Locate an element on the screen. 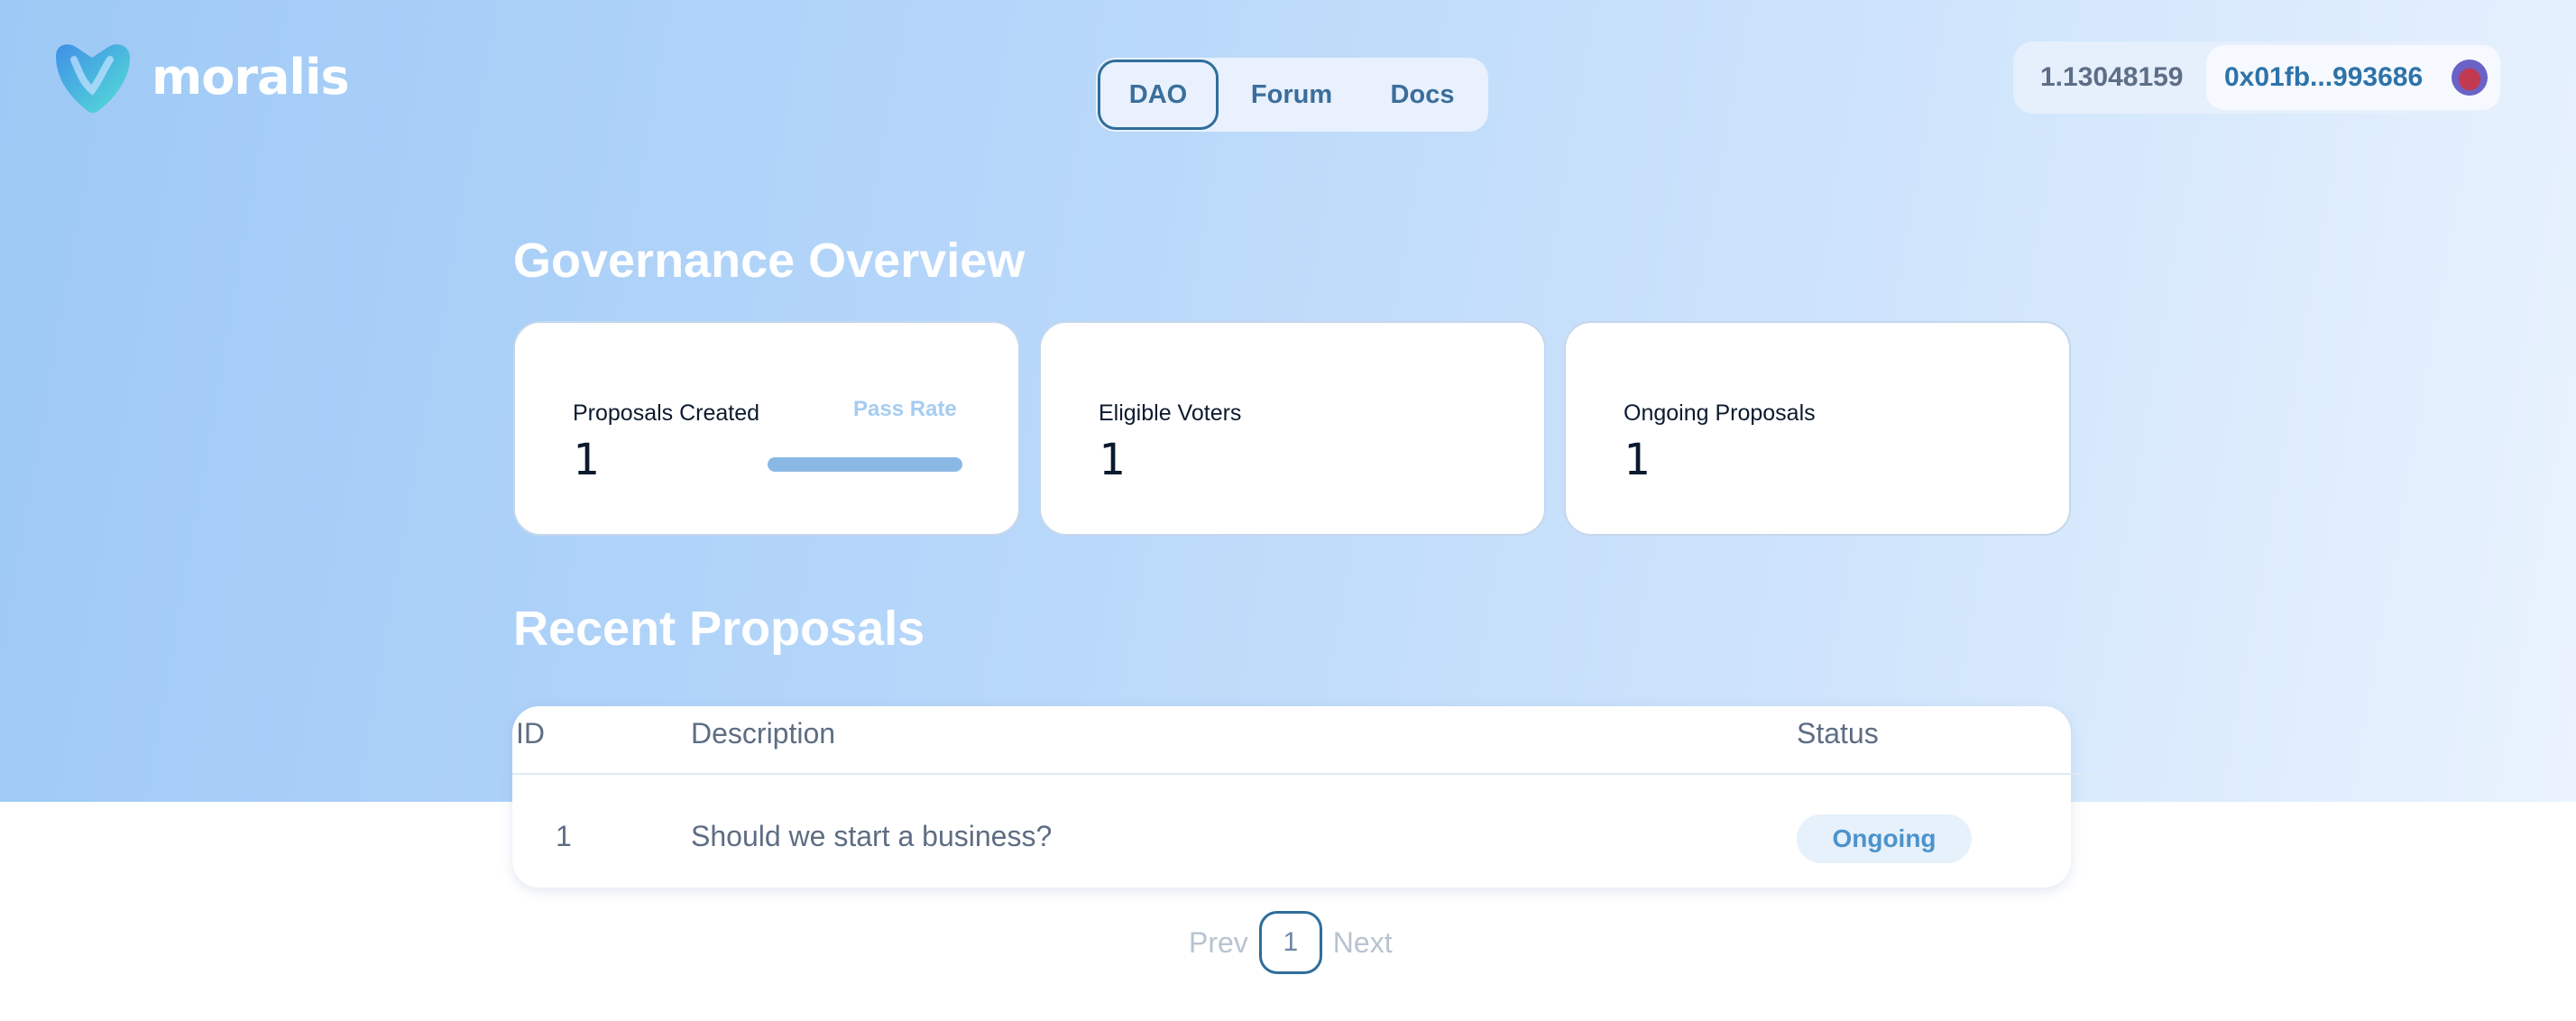 The width and height of the screenshot is (2576, 1021). pagination: Prev 1 Next is located at coordinates (1291, 942).